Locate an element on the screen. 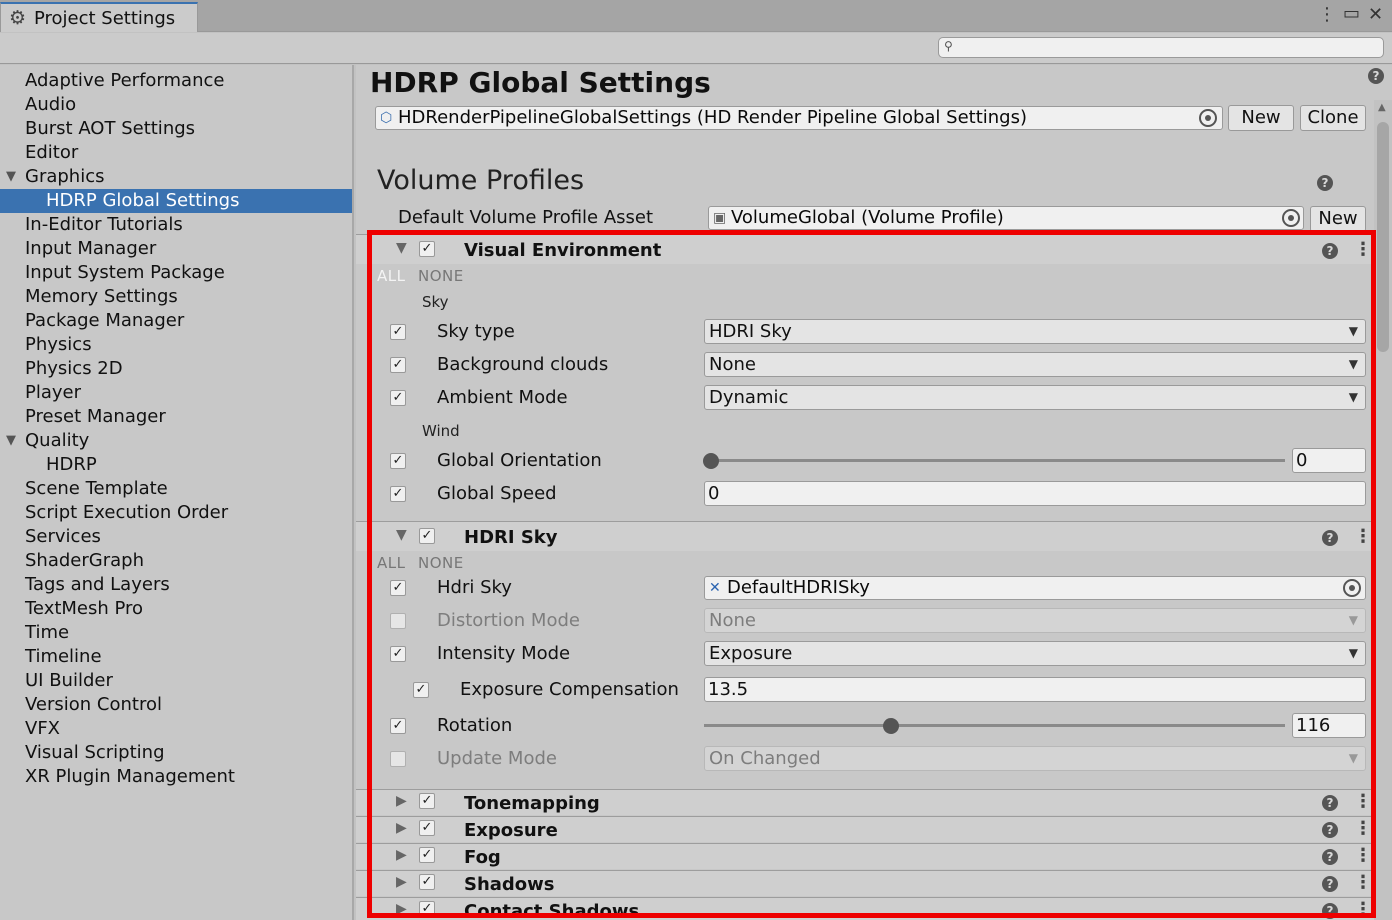 This screenshot has width=1392, height=920. sidebar-item-editor: Editor is located at coordinates (176, 153).